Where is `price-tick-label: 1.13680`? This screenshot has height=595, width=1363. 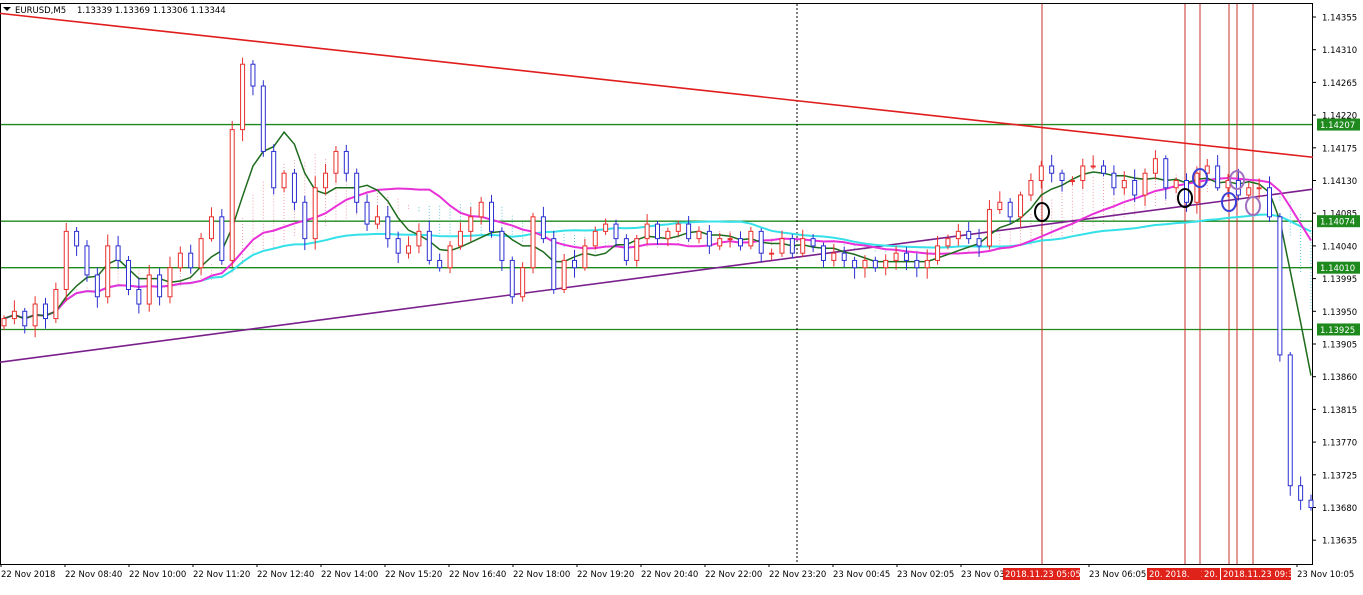 price-tick-label: 1.13680 is located at coordinates (1339, 509).